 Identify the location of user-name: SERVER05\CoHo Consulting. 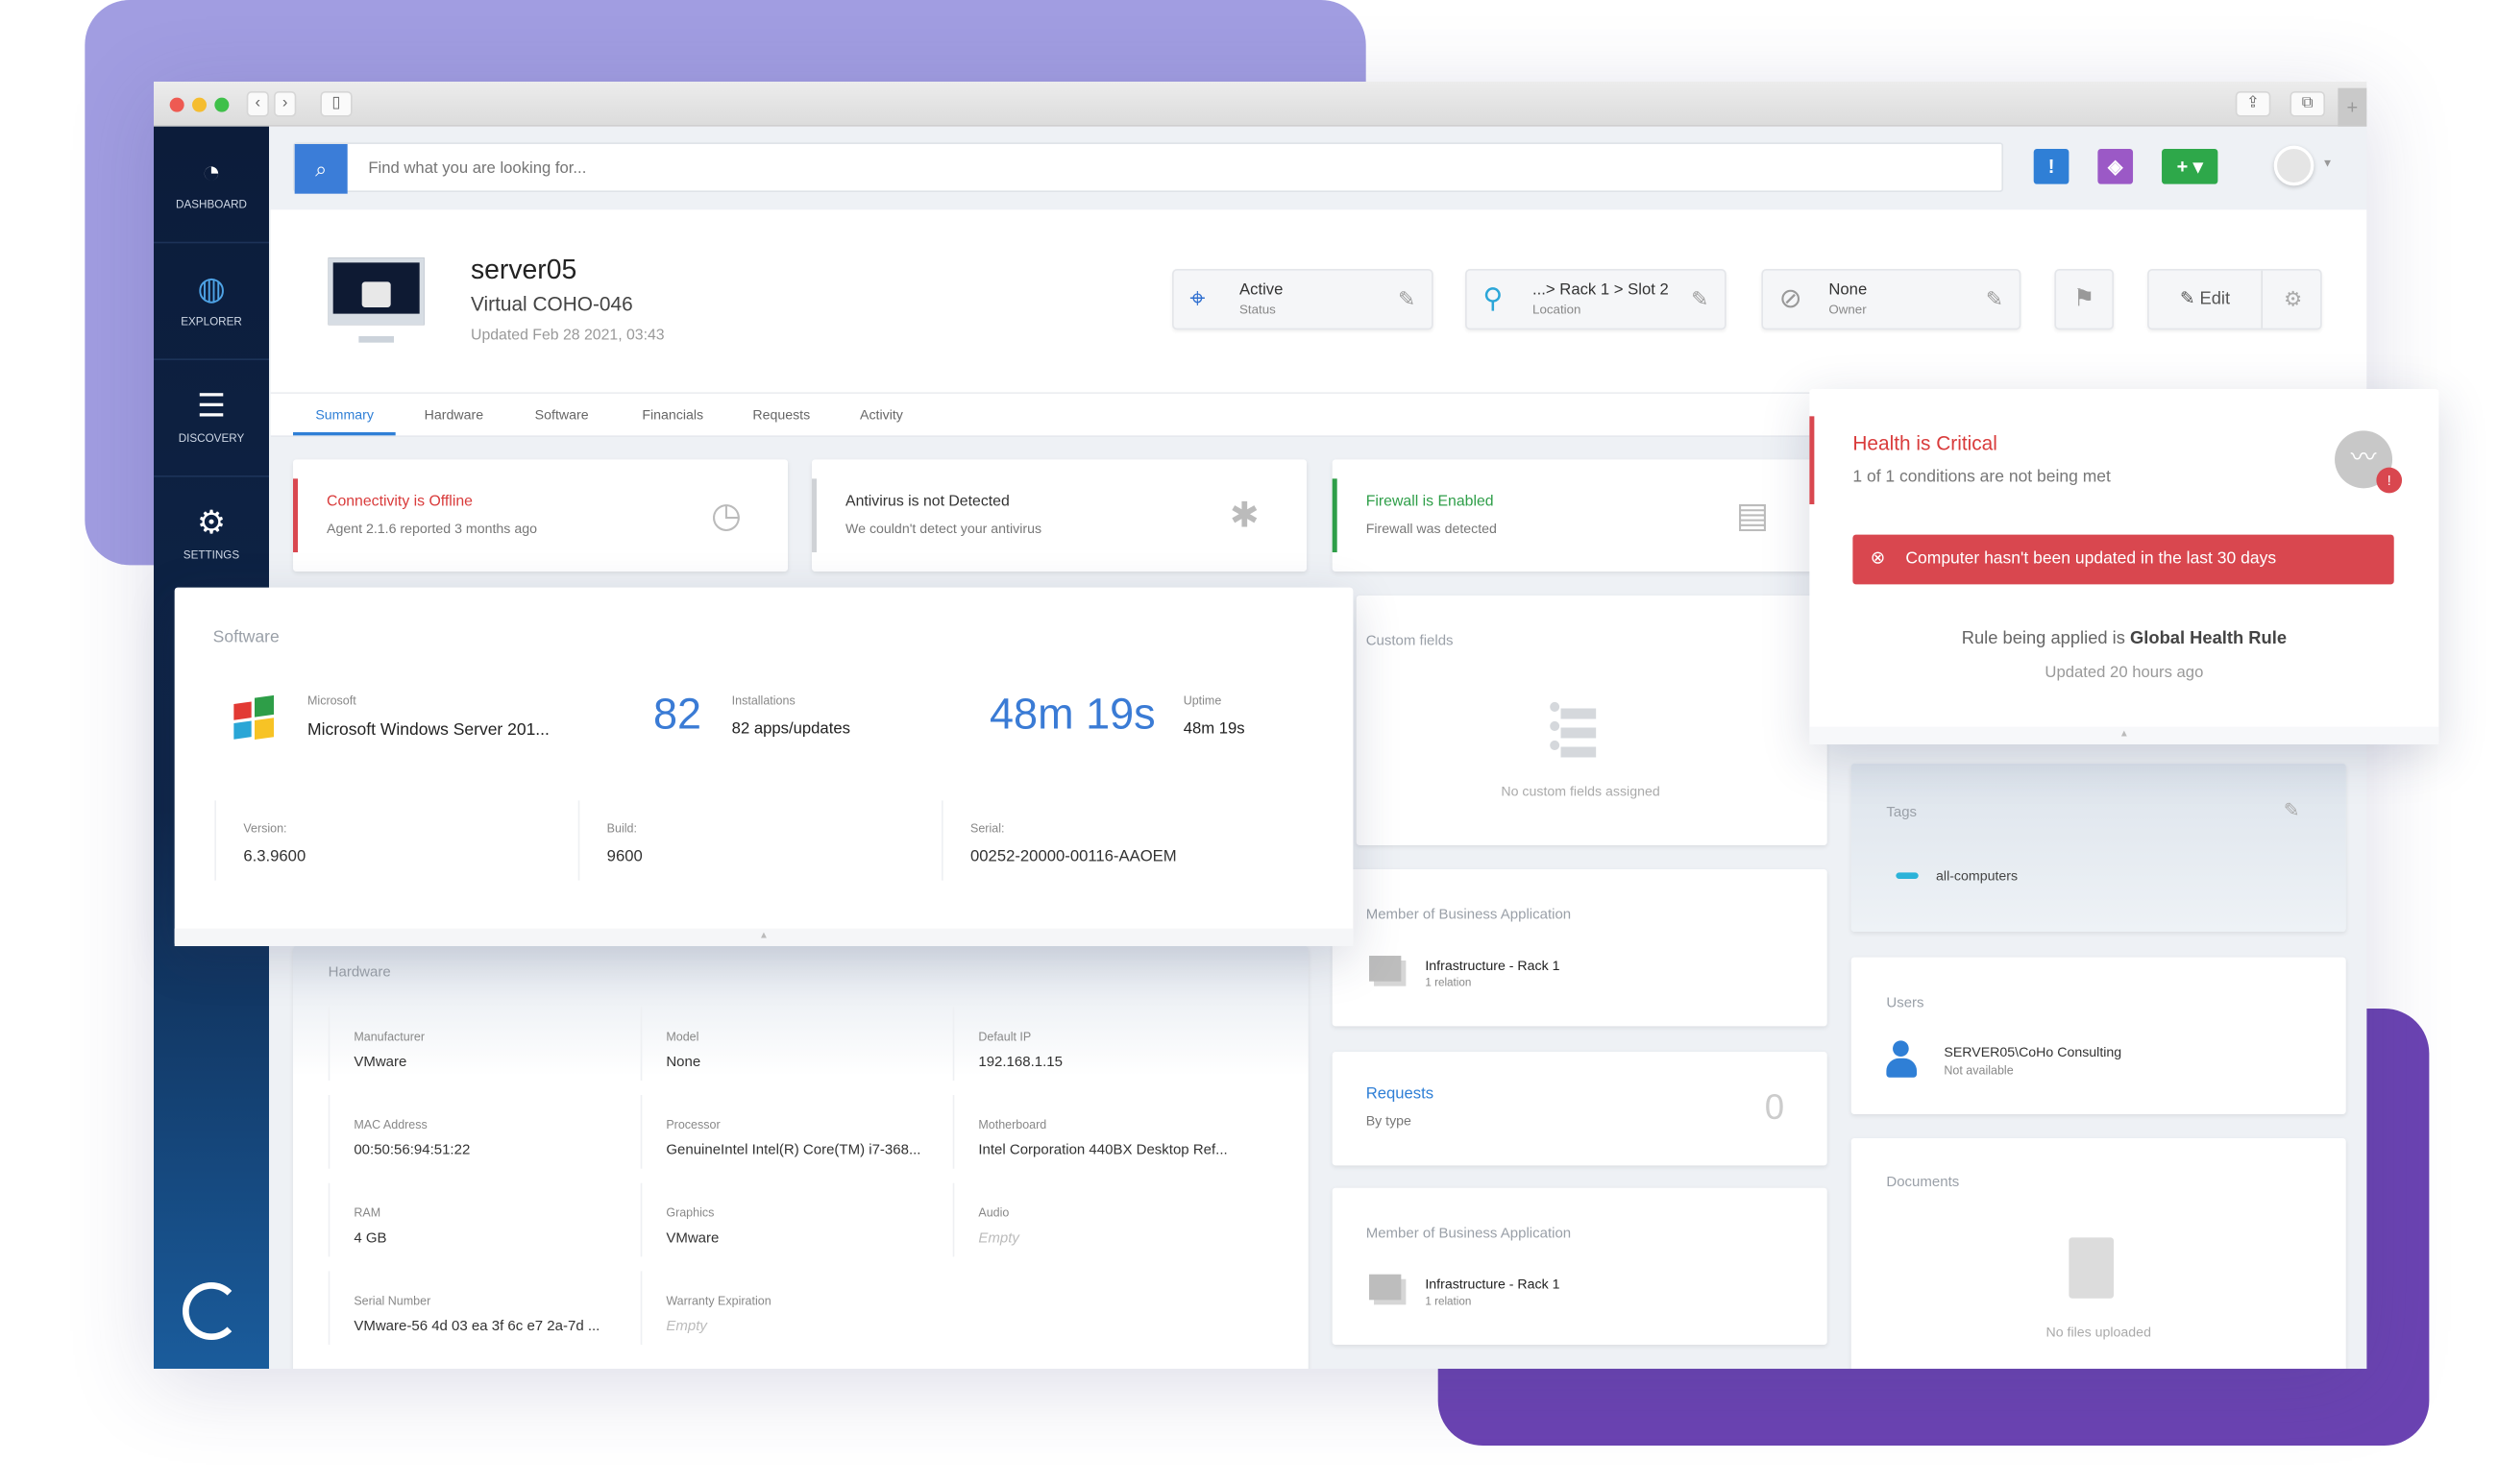
(2033, 1052).